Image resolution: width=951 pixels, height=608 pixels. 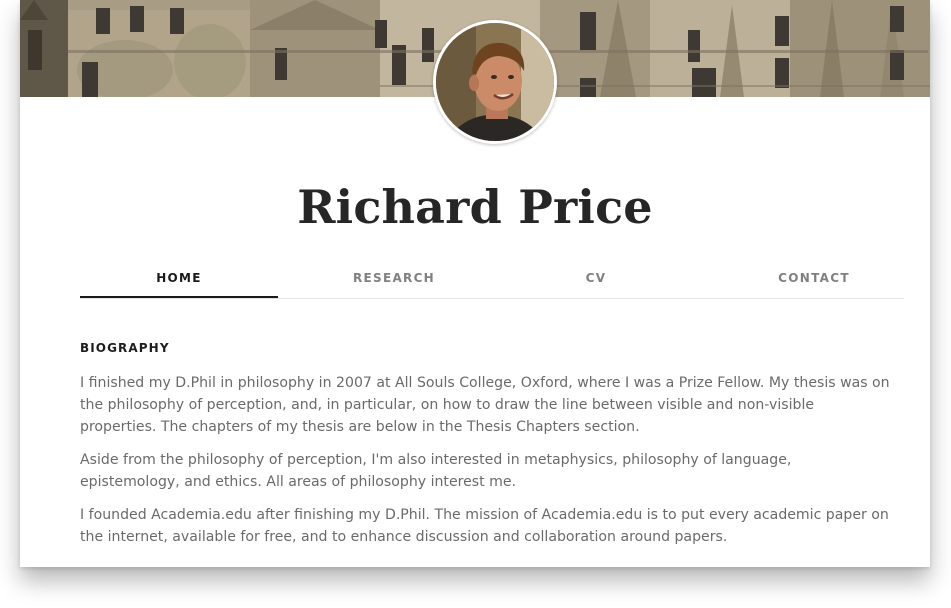 What do you see at coordinates (814, 279) in the screenshot?
I see `tab-contact: CONTACT` at bounding box center [814, 279].